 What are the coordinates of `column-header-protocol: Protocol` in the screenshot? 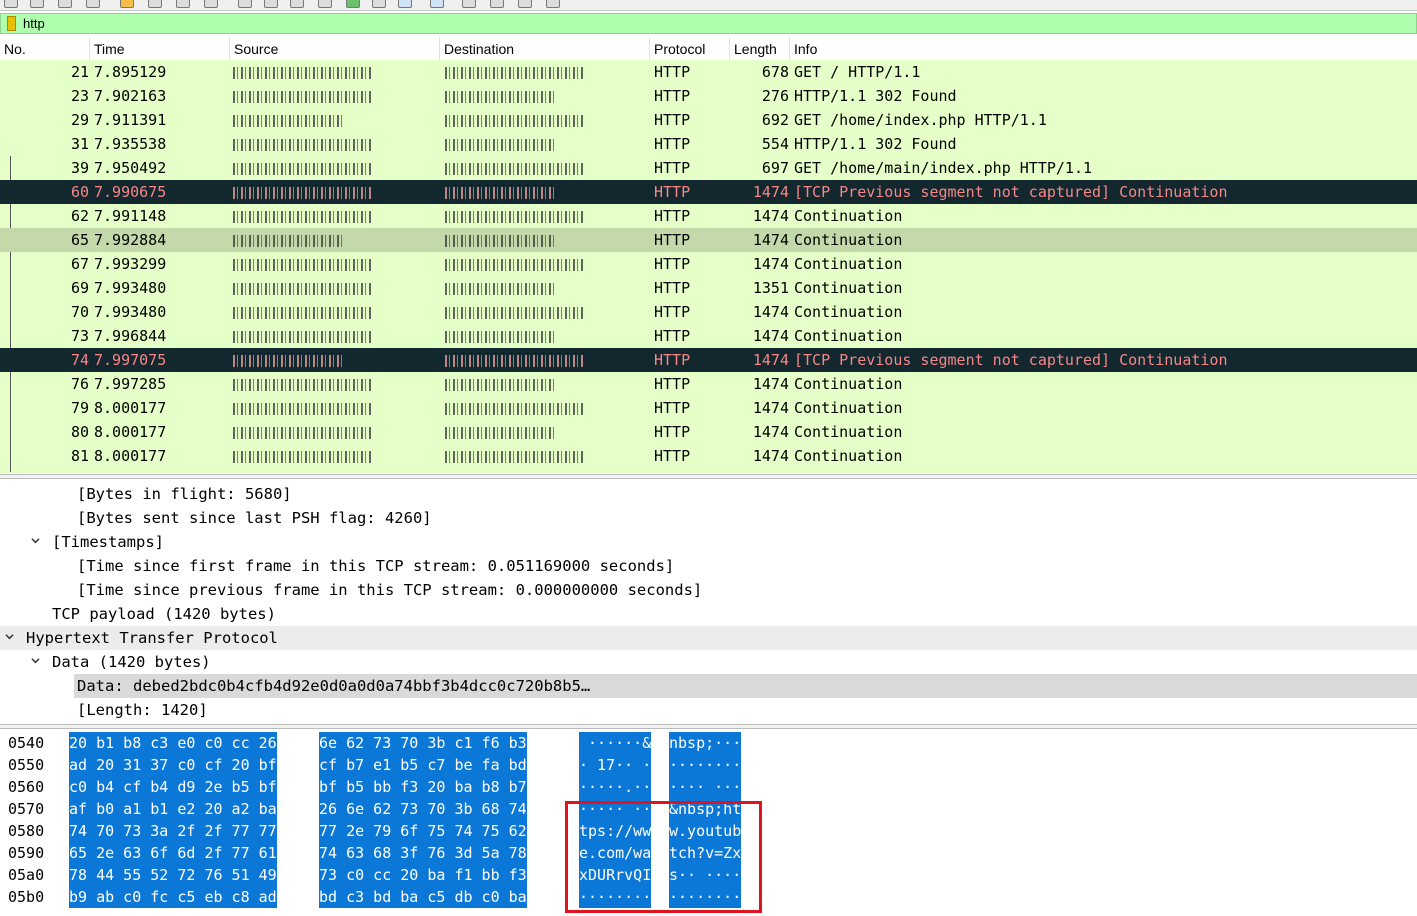 It's located at (690, 48).